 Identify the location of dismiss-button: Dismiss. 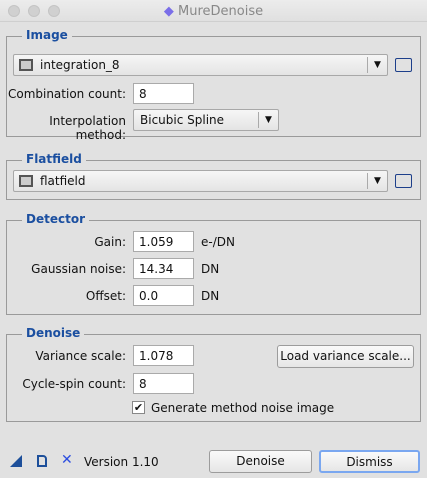
(369, 461).